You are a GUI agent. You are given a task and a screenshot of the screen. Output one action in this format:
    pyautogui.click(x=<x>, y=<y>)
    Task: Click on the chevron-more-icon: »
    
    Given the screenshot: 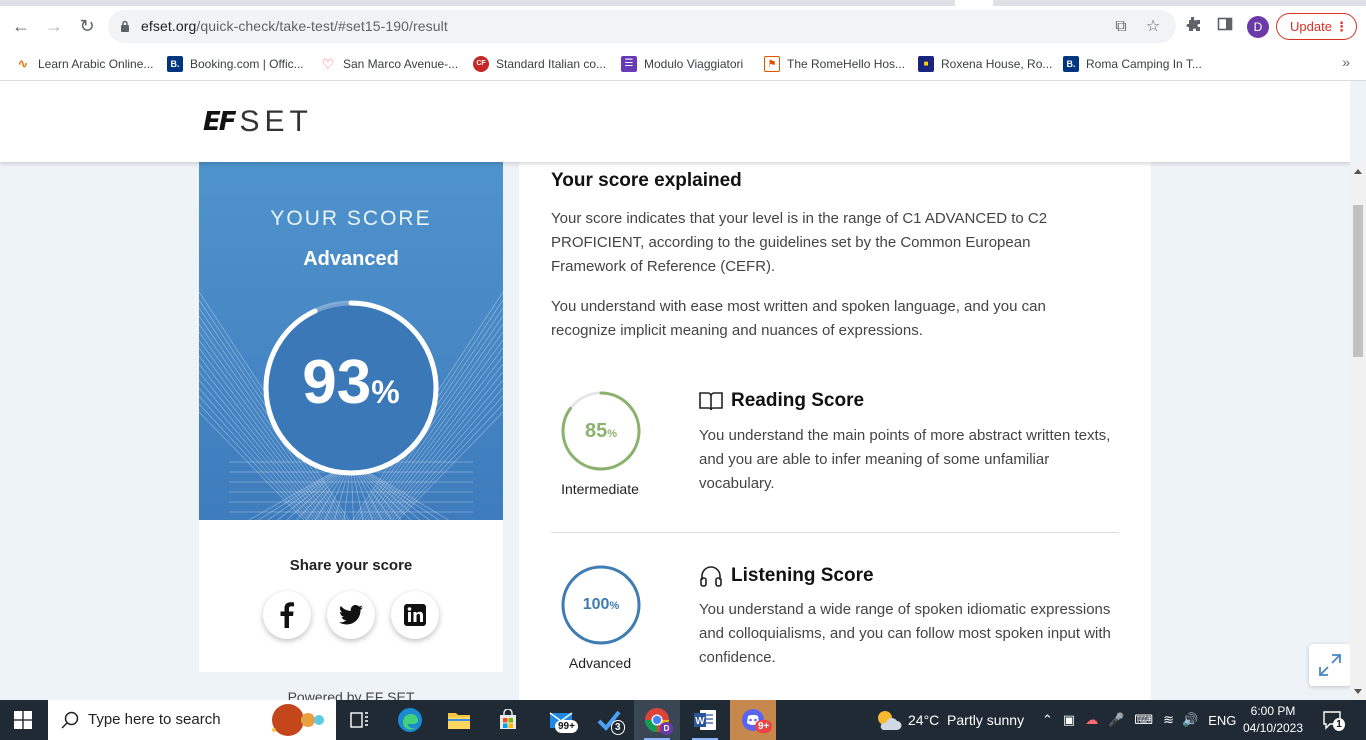 What is the action you would take?
    pyautogui.click(x=1346, y=62)
    